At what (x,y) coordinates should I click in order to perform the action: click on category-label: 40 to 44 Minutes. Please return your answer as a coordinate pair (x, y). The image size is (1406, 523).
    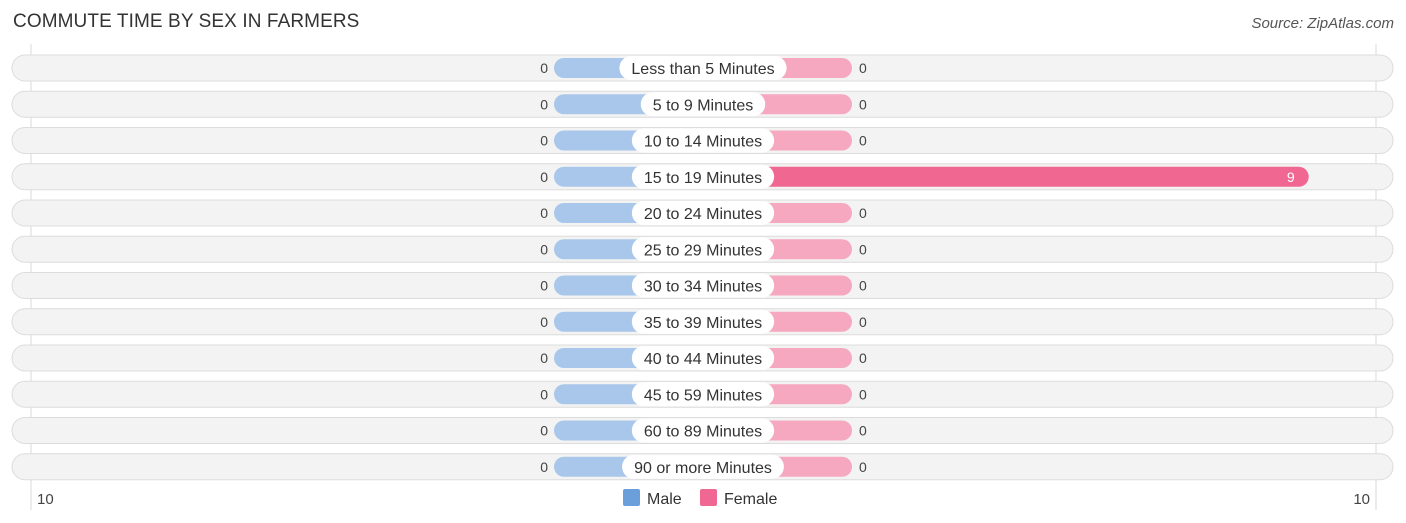
    Looking at the image, I should click on (703, 359).